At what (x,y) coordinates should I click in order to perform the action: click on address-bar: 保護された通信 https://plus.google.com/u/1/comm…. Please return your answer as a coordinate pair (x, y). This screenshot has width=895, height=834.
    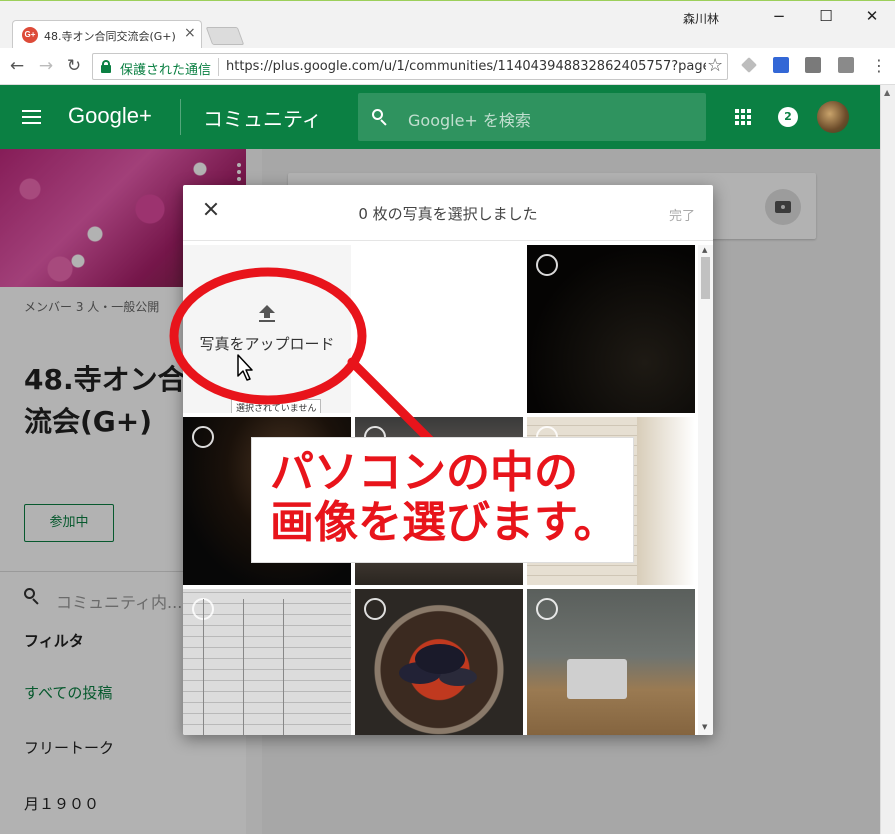
    Looking at the image, I should click on (410, 66).